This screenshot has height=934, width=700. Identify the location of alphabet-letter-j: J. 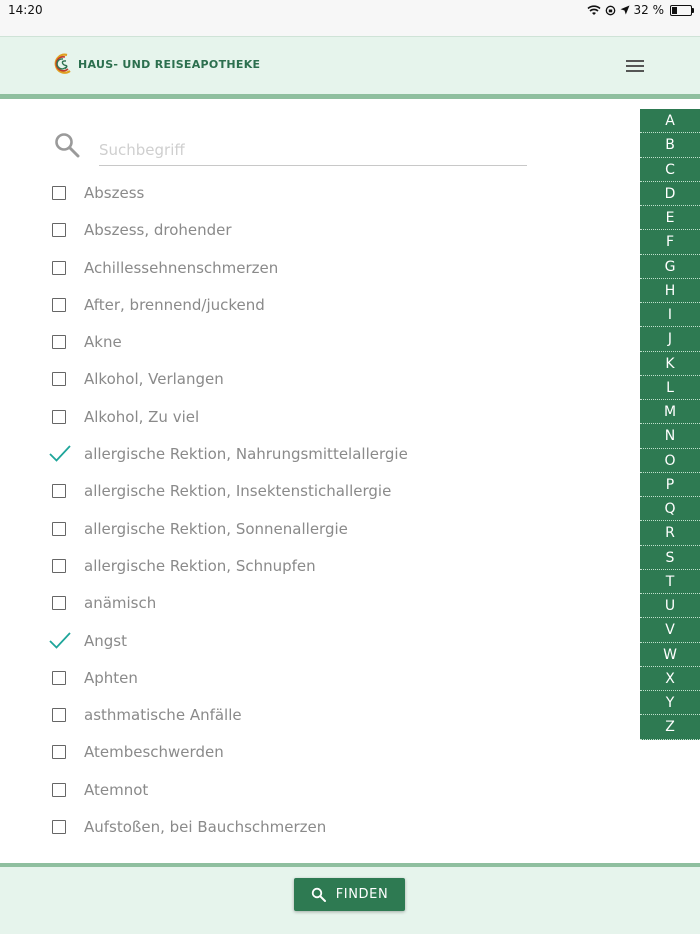
(670, 339).